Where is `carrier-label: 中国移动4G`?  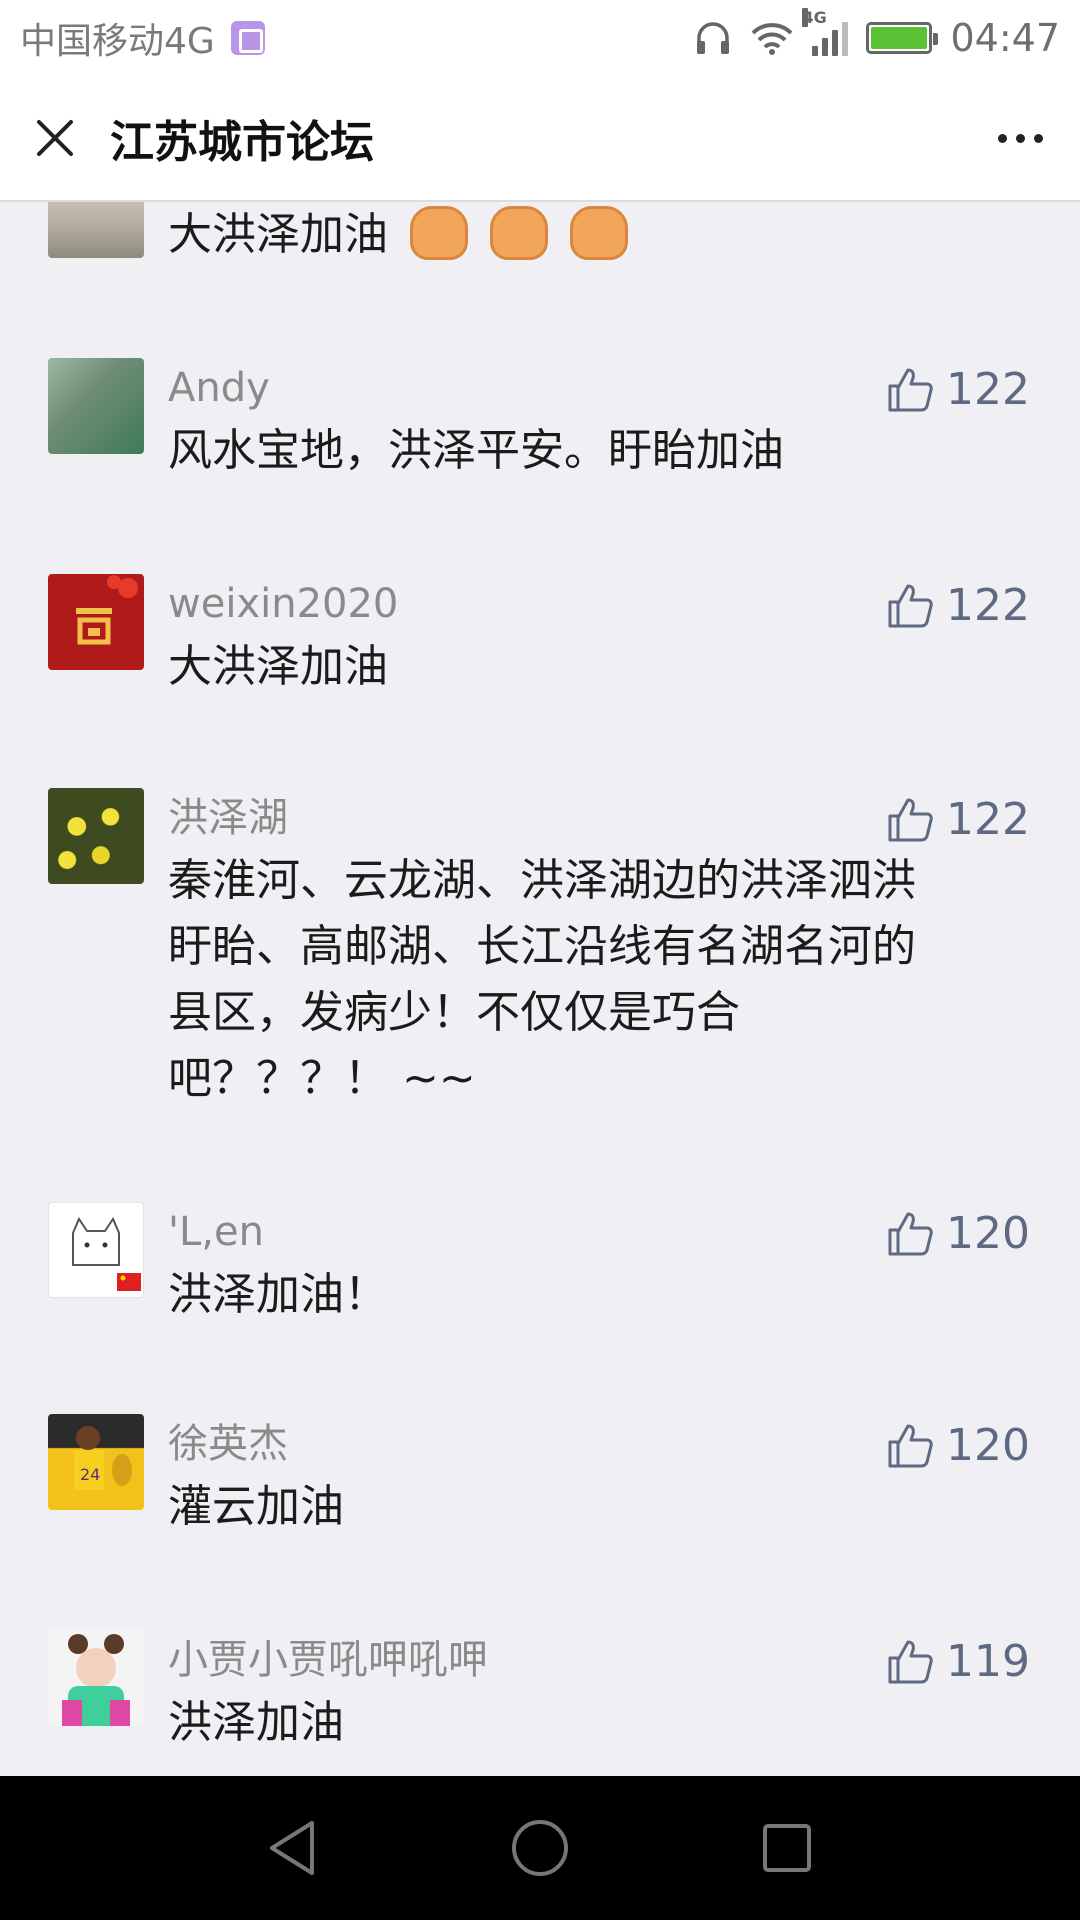 carrier-label: 中国移动4G is located at coordinates (117, 41).